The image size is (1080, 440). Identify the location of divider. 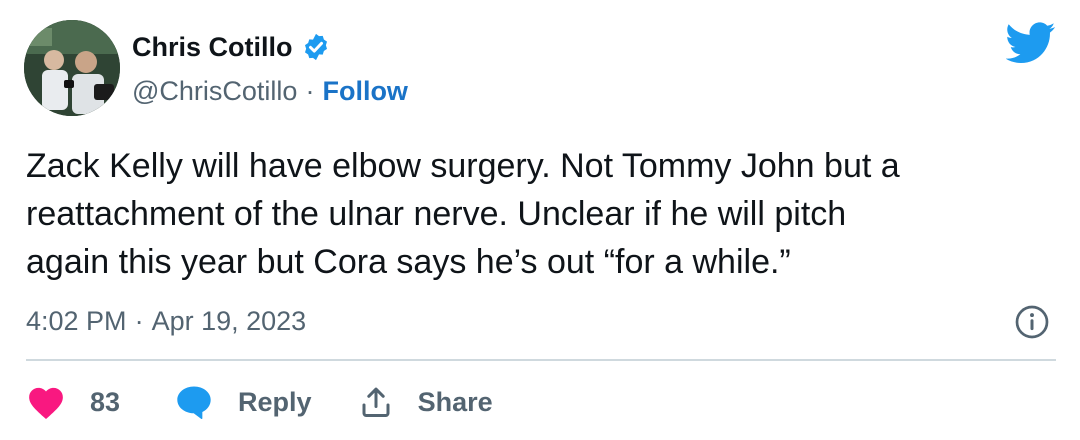
(541, 360).